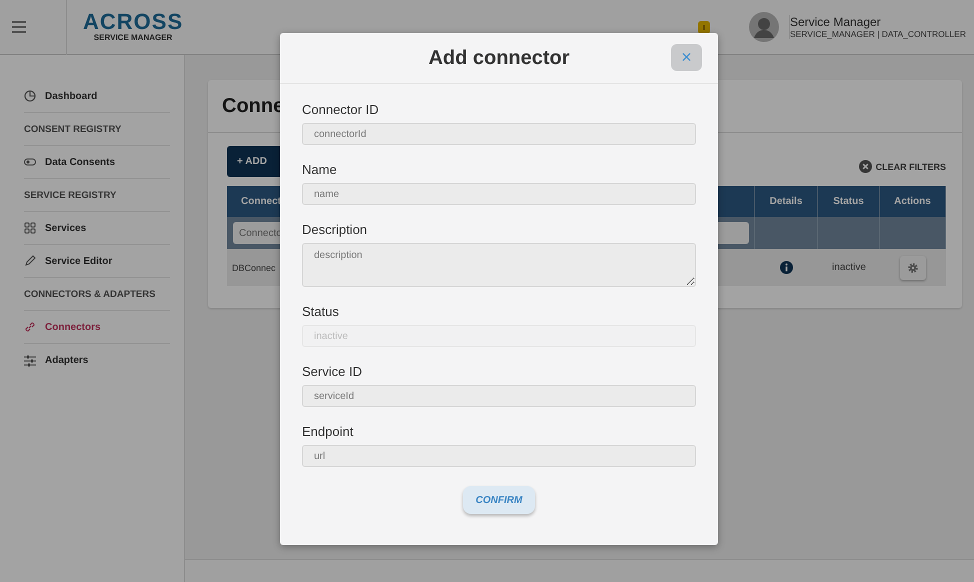 This screenshot has height=582, width=974. What do you see at coordinates (328, 431) in the screenshot?
I see `field-label: Endpoint` at bounding box center [328, 431].